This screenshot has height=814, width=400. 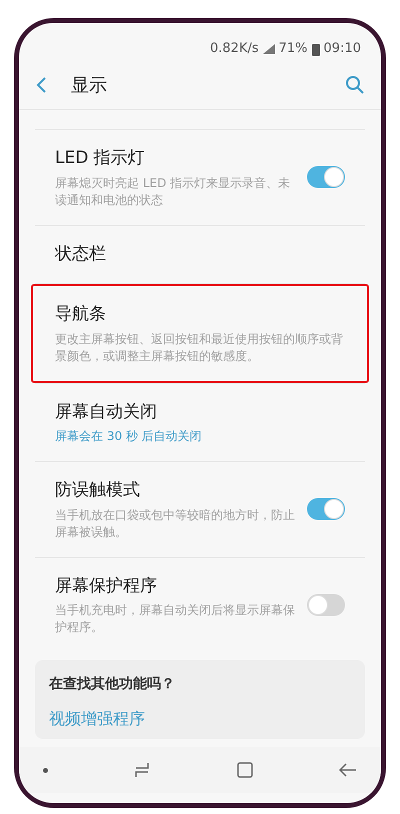 I want to click on setting-description: 更改主屏幕按钮、返回按钮和最近使用按钮的顺序或背景颜色，或调整主屏幕按钮的敏感度。, so click(x=199, y=347).